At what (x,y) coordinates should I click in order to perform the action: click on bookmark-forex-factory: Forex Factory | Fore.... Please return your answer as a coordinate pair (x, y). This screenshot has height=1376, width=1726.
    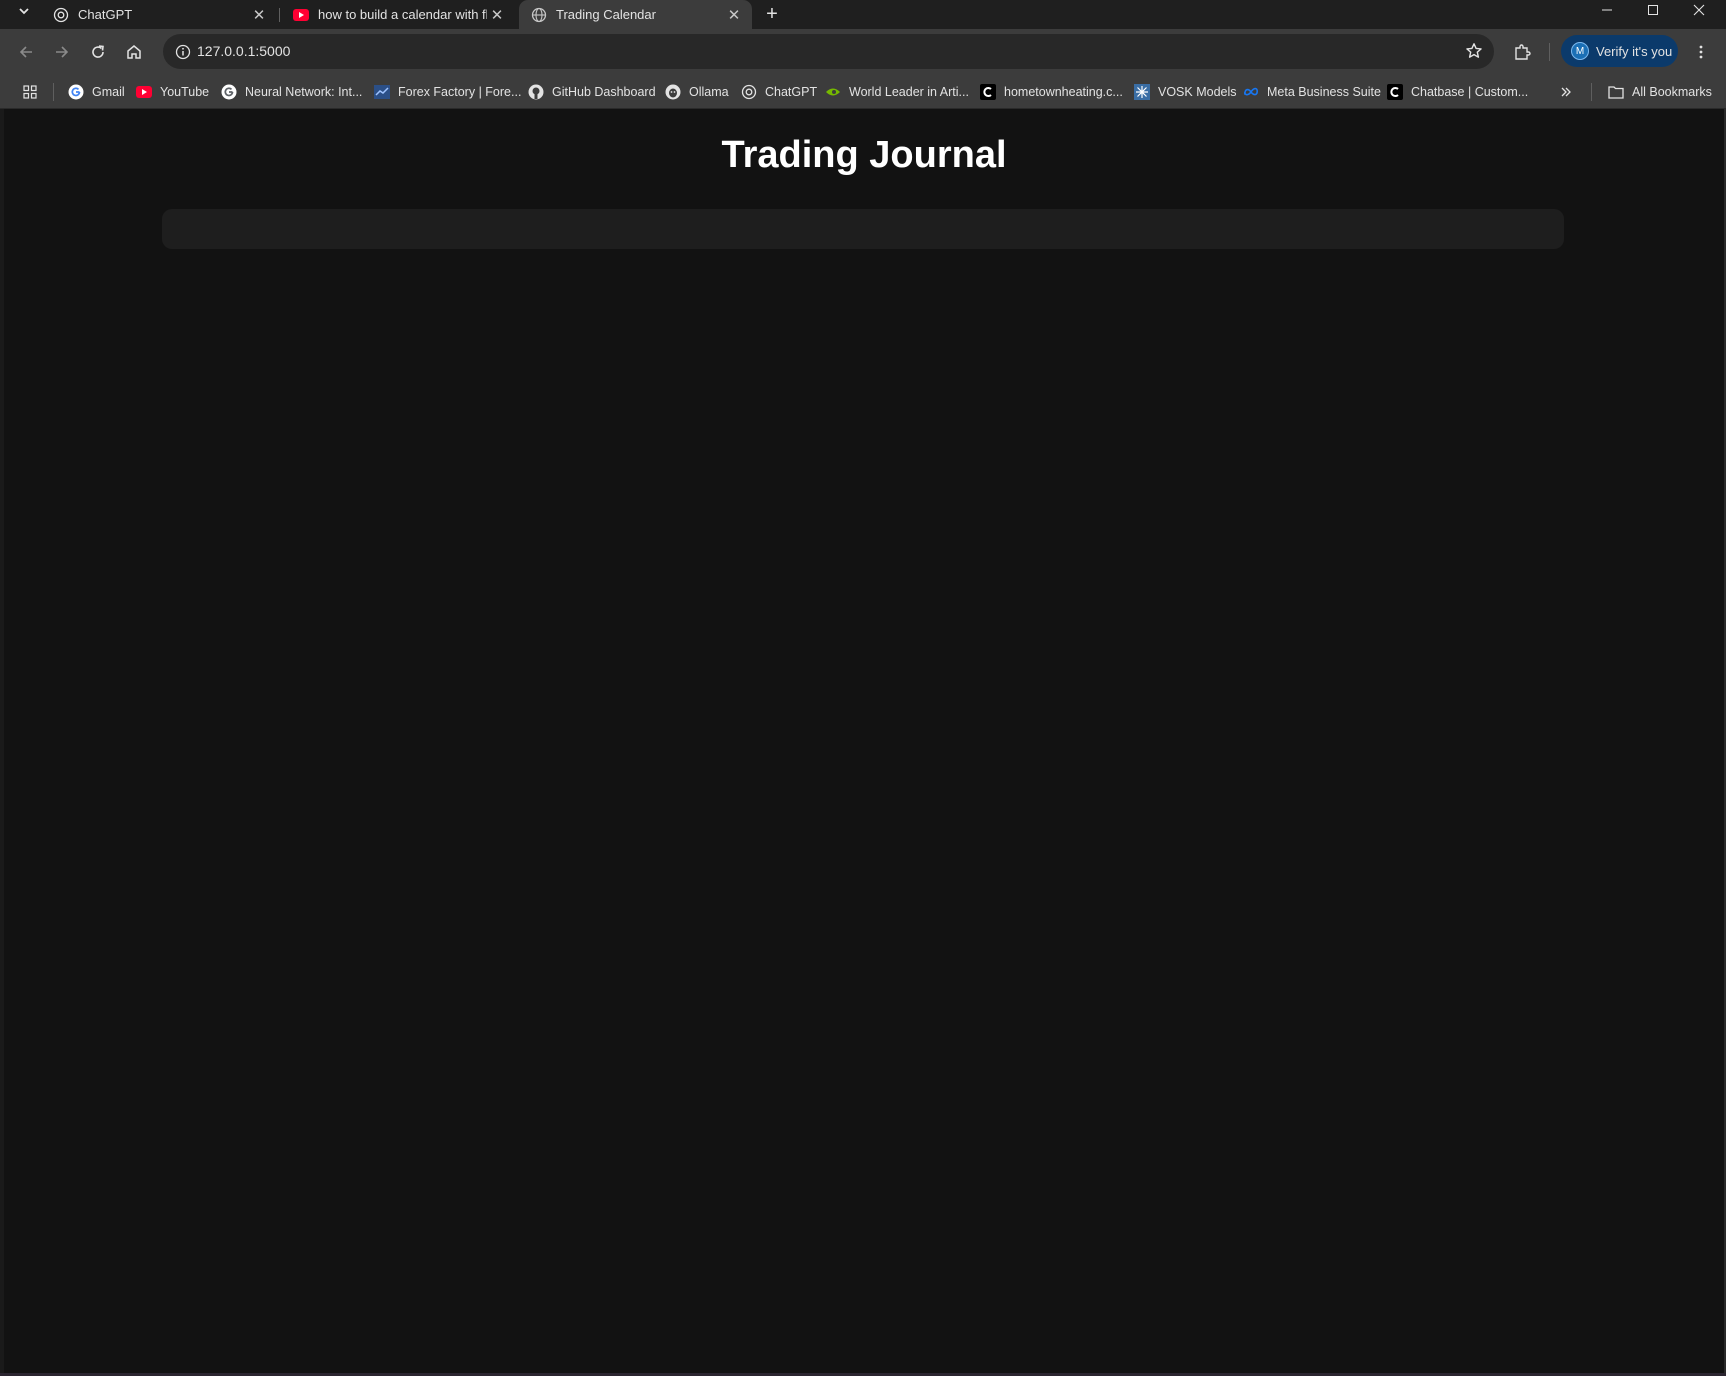
    Looking at the image, I should click on (447, 92).